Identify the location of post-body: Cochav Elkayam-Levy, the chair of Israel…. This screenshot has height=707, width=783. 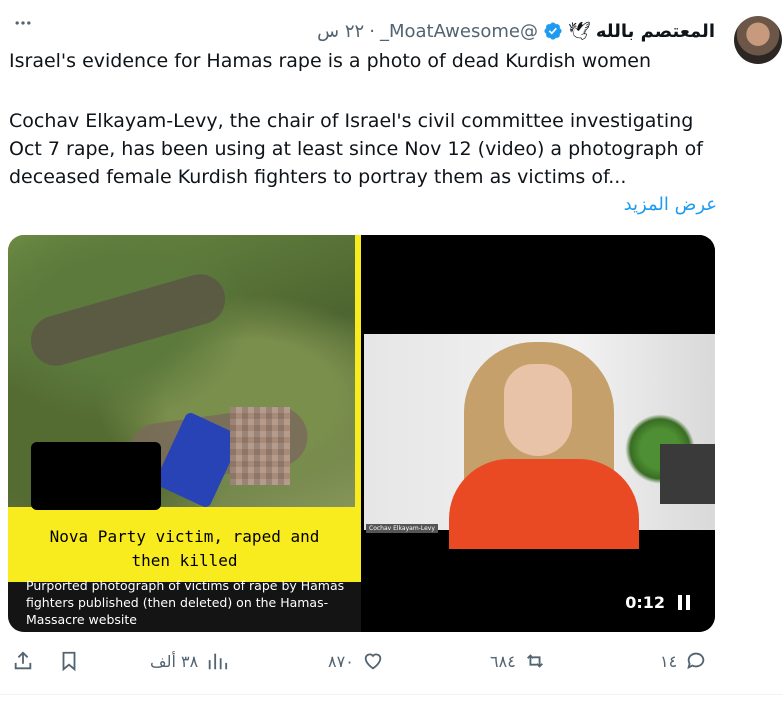
(356, 149).